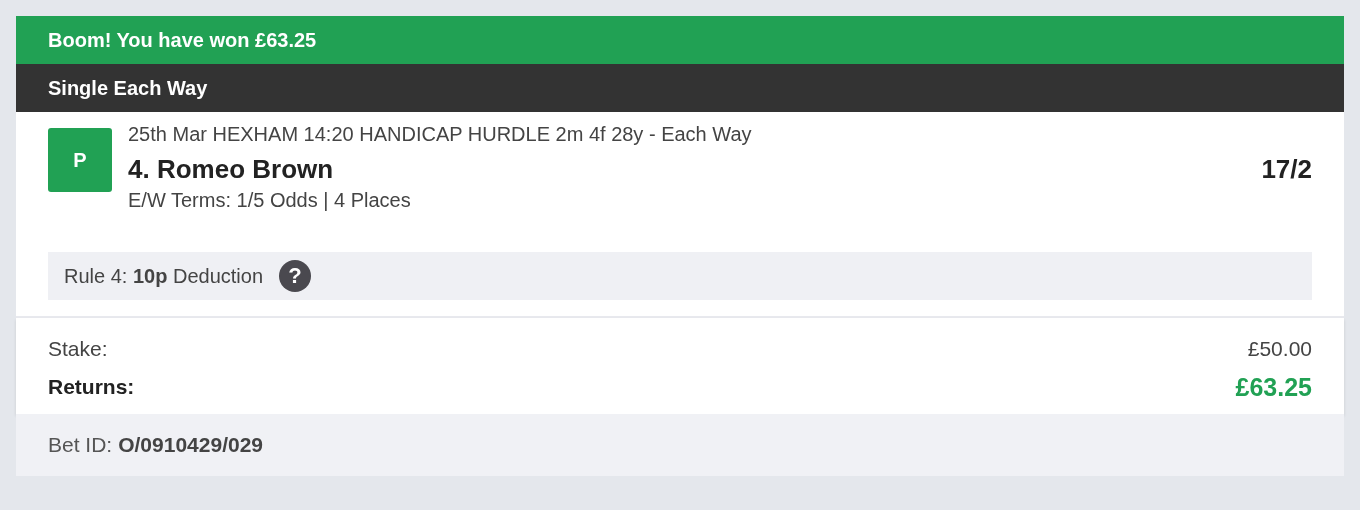 The height and width of the screenshot is (510, 1360). Describe the element at coordinates (270, 200) in the screenshot. I see `each-way-terms: E/W Terms: 1/5 Odds | 4 Places` at that location.